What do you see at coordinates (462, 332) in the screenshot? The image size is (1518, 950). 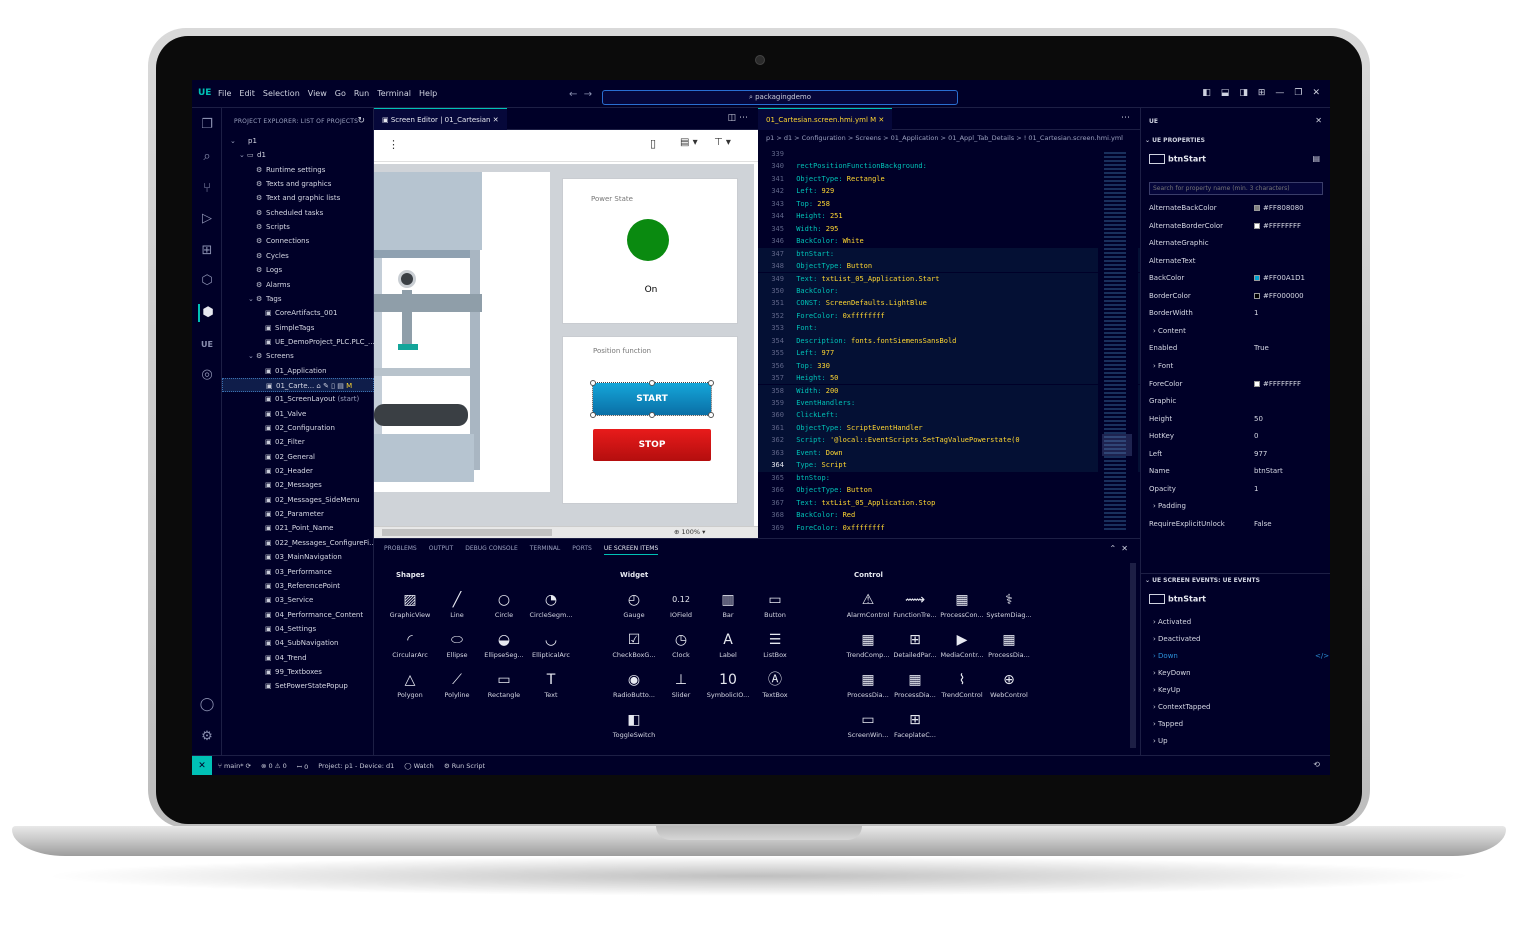 I see `machine-card` at bounding box center [462, 332].